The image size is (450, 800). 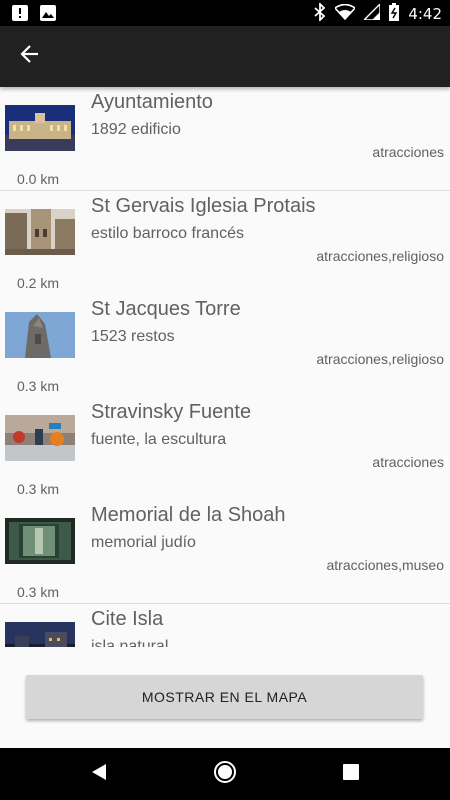 What do you see at coordinates (225, 56) in the screenshot?
I see `app-bar` at bounding box center [225, 56].